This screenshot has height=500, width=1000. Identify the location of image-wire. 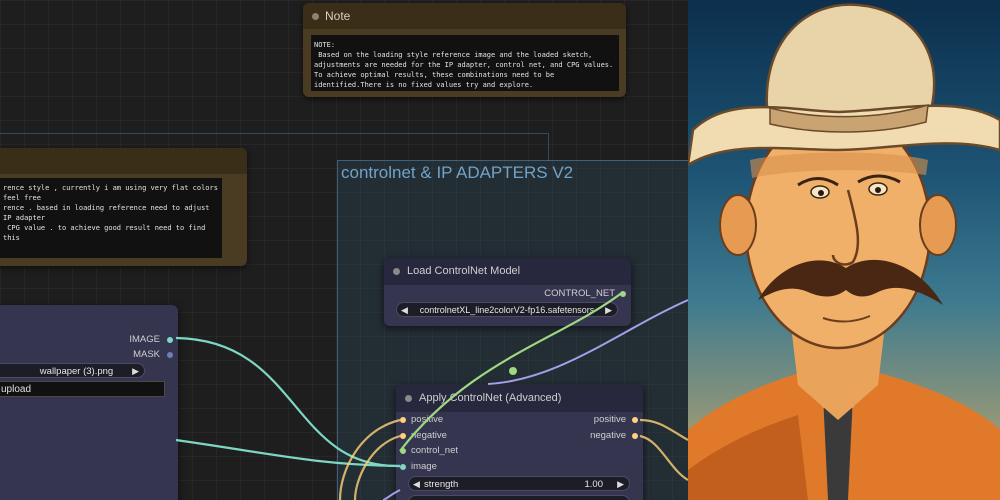
(288, 402).